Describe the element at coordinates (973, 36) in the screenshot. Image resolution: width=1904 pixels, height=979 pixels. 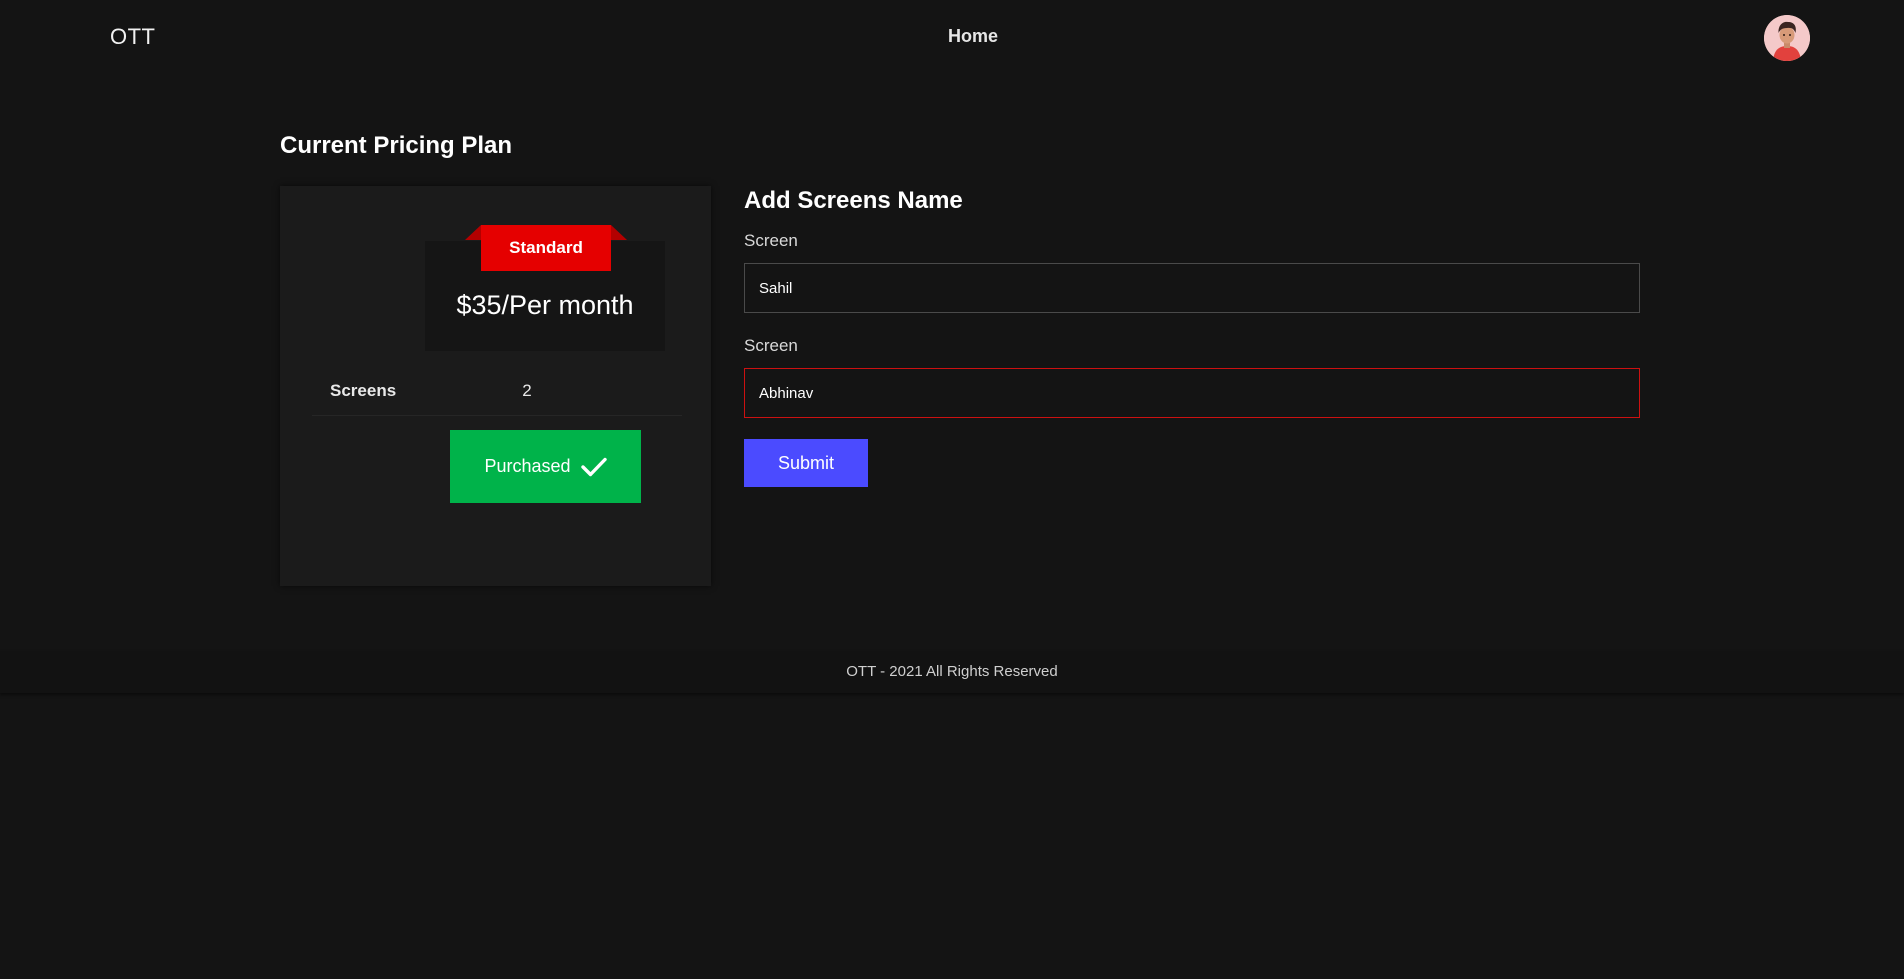
I see `nav-home-link: Home` at that location.